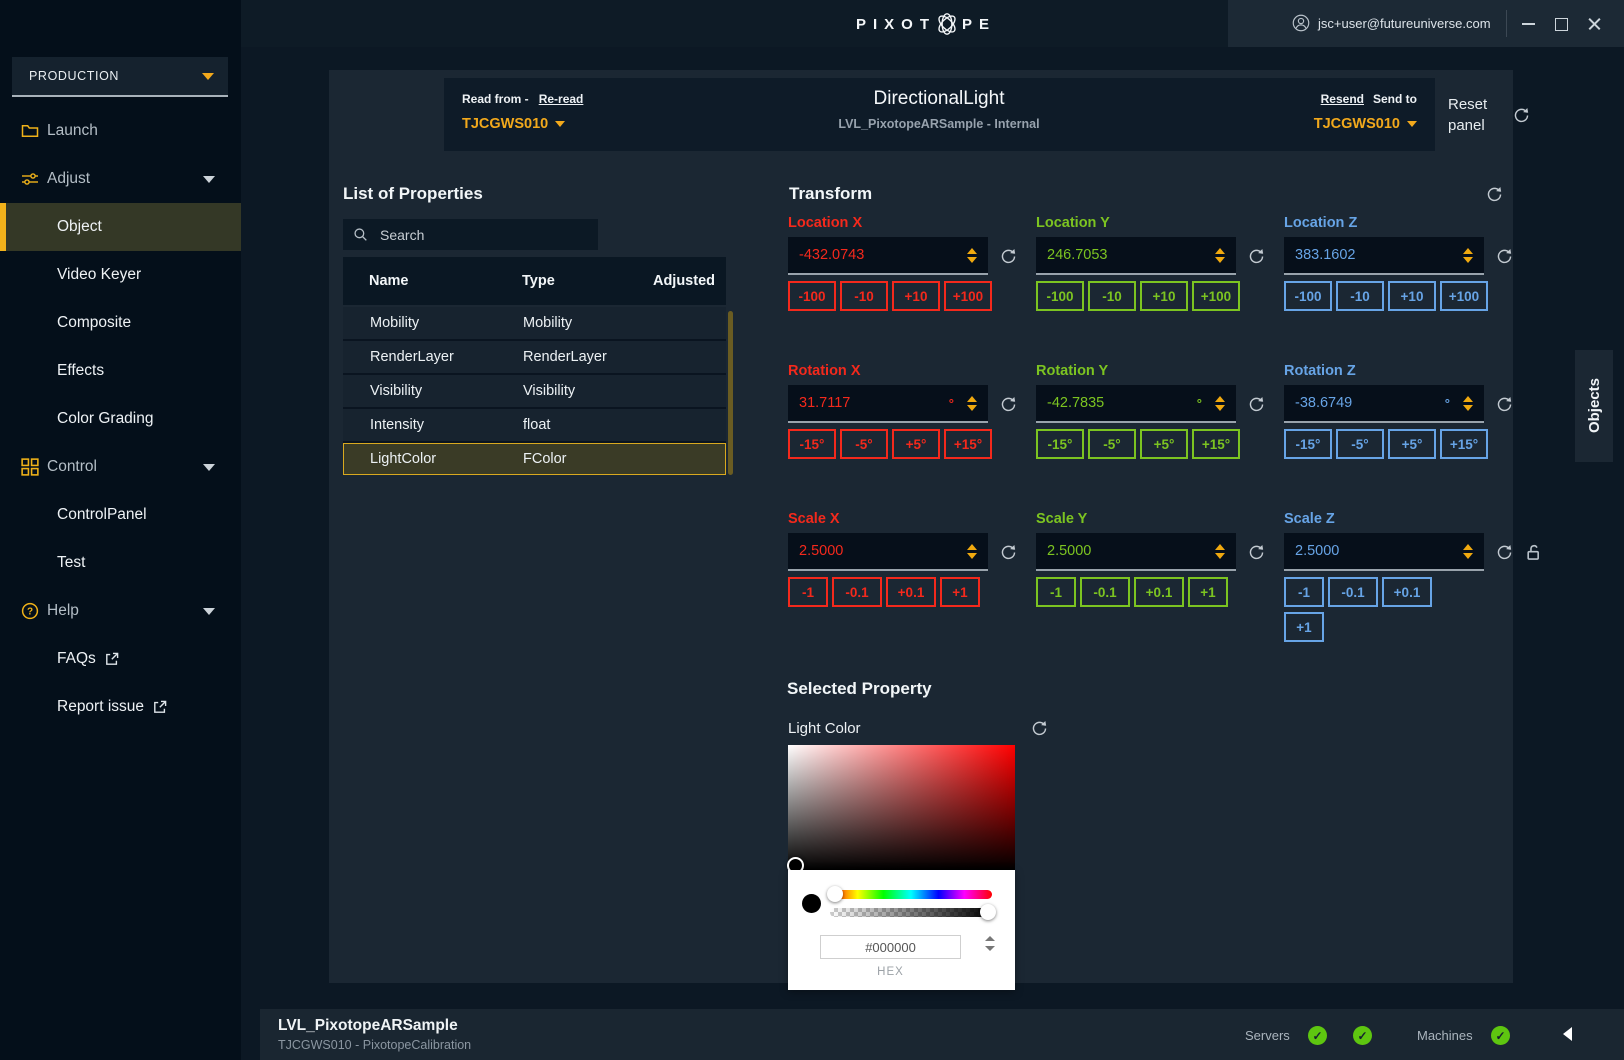 The width and height of the screenshot is (1624, 1060). Describe the element at coordinates (1384, 256) in the screenshot. I see `location-z-input: 383.1602` at that location.